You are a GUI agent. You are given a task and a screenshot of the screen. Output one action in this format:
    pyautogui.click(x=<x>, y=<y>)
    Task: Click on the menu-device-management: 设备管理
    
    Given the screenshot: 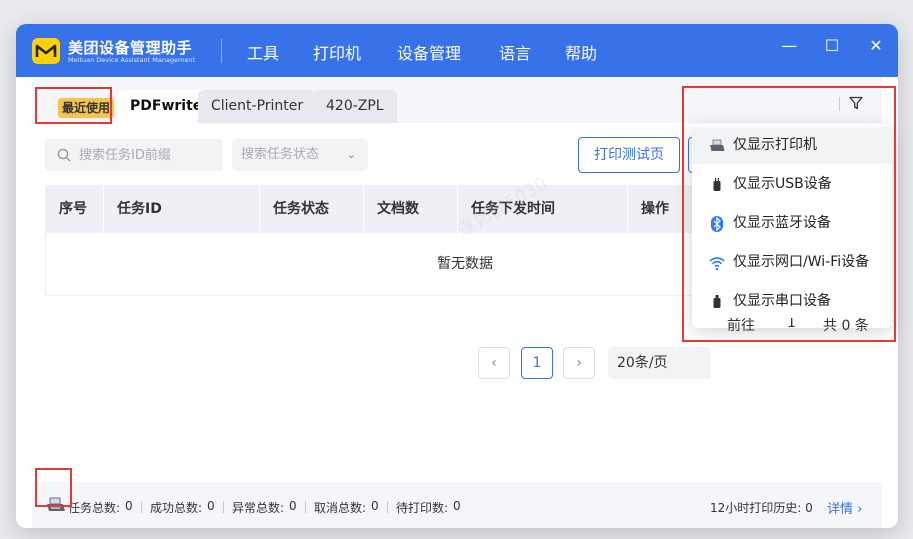 What is the action you would take?
    pyautogui.click(x=429, y=52)
    